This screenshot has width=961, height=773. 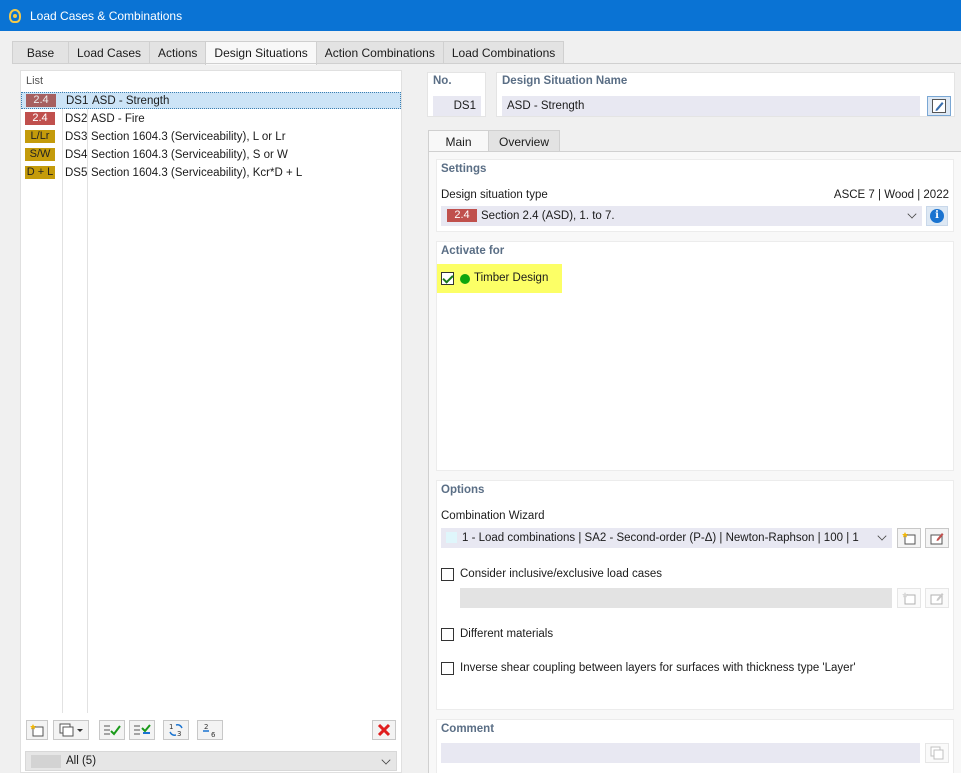 I want to click on number-label: No., so click(x=442, y=81).